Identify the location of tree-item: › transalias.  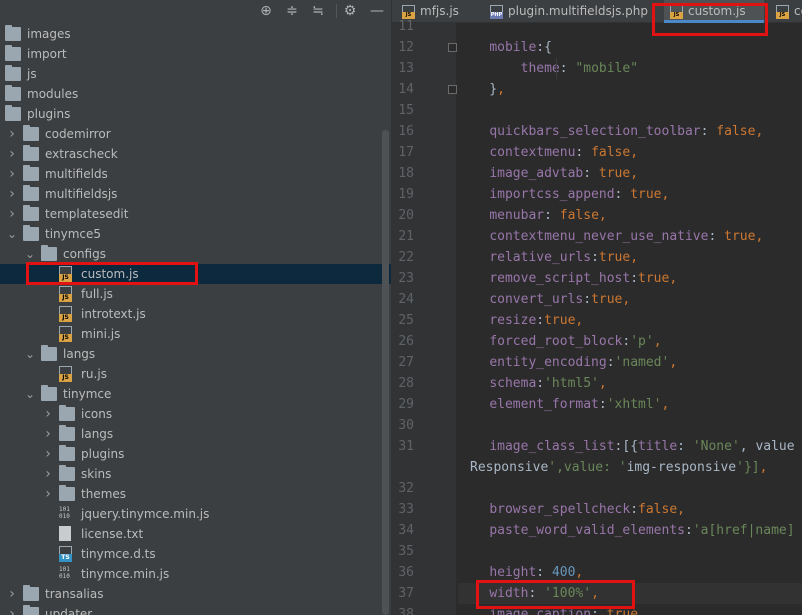
(195, 594).